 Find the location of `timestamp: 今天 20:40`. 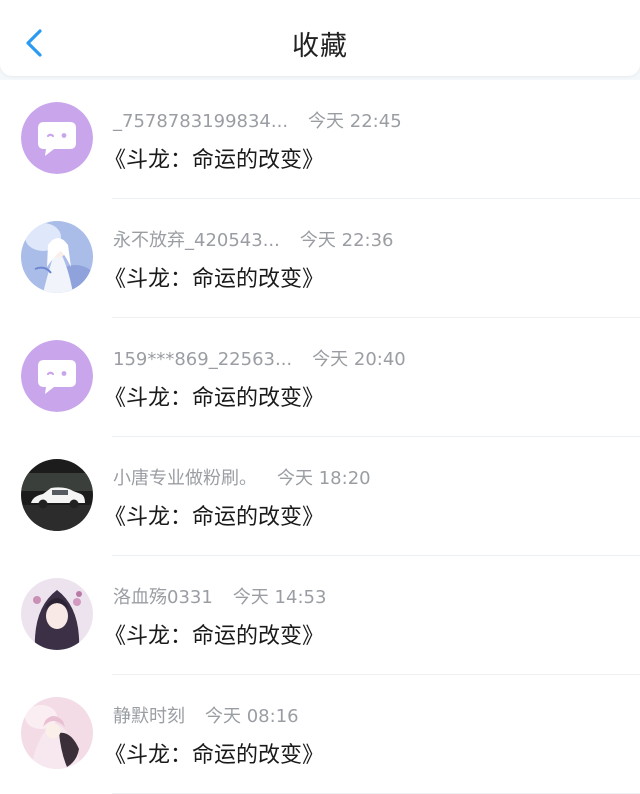

timestamp: 今天 20:40 is located at coordinates (359, 359).